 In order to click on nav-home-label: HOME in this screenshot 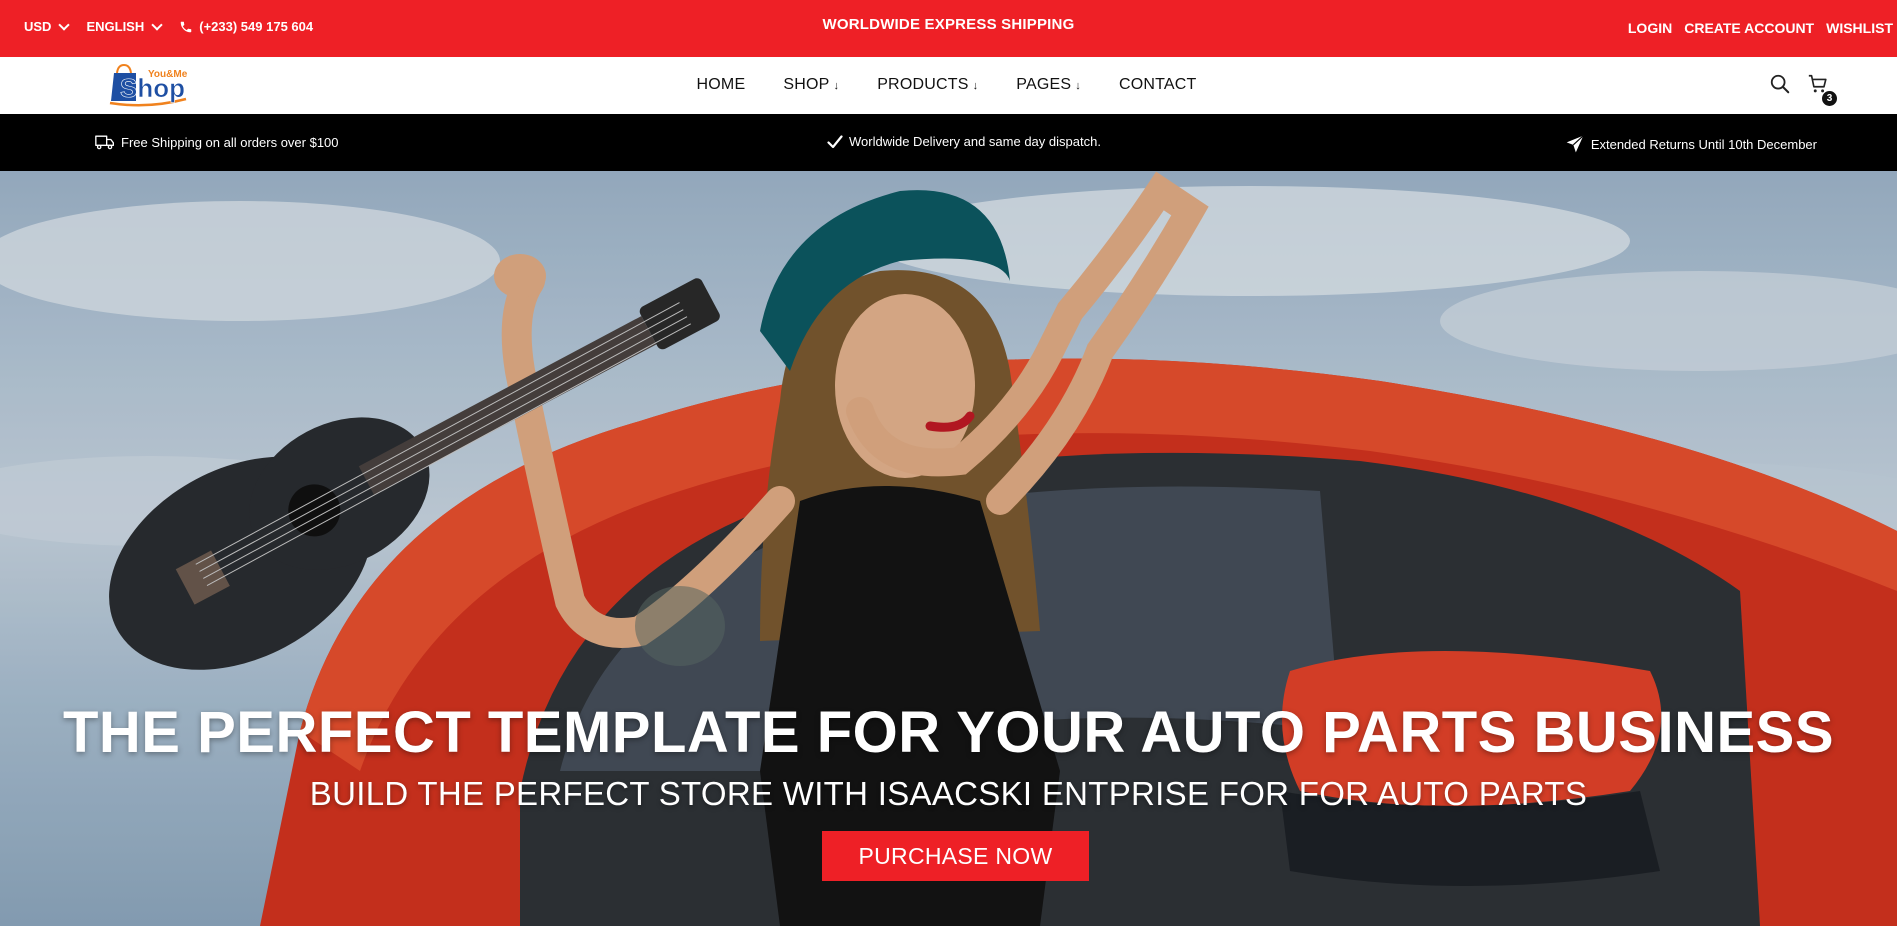, I will do `click(721, 84)`.